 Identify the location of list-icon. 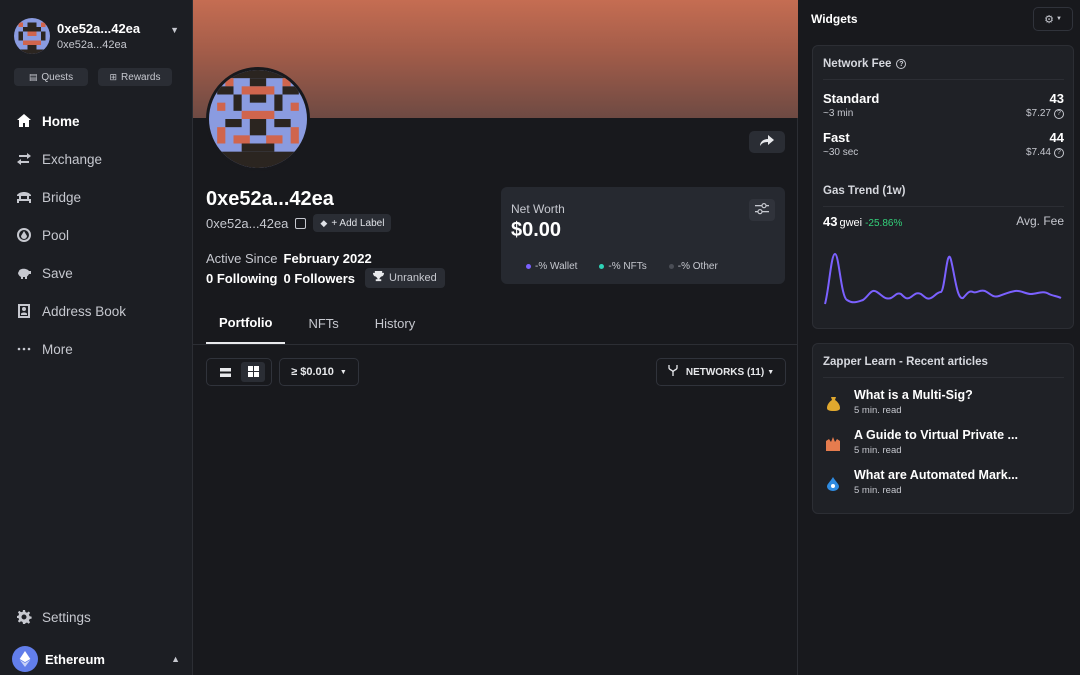
(225, 372).